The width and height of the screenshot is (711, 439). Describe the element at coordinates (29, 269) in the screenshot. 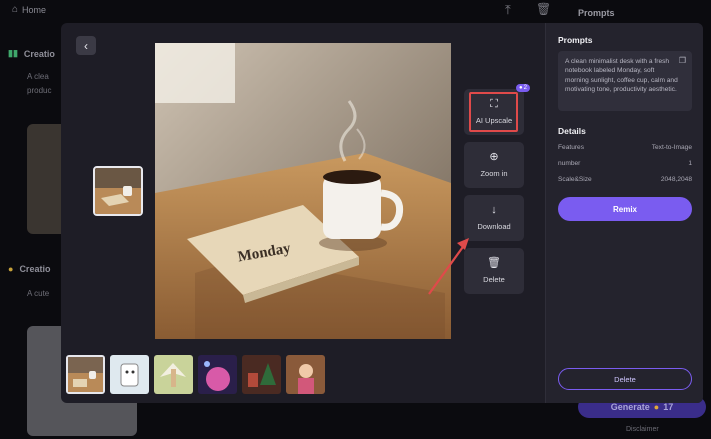

I see `creation-header-2: ● Creatio` at that location.